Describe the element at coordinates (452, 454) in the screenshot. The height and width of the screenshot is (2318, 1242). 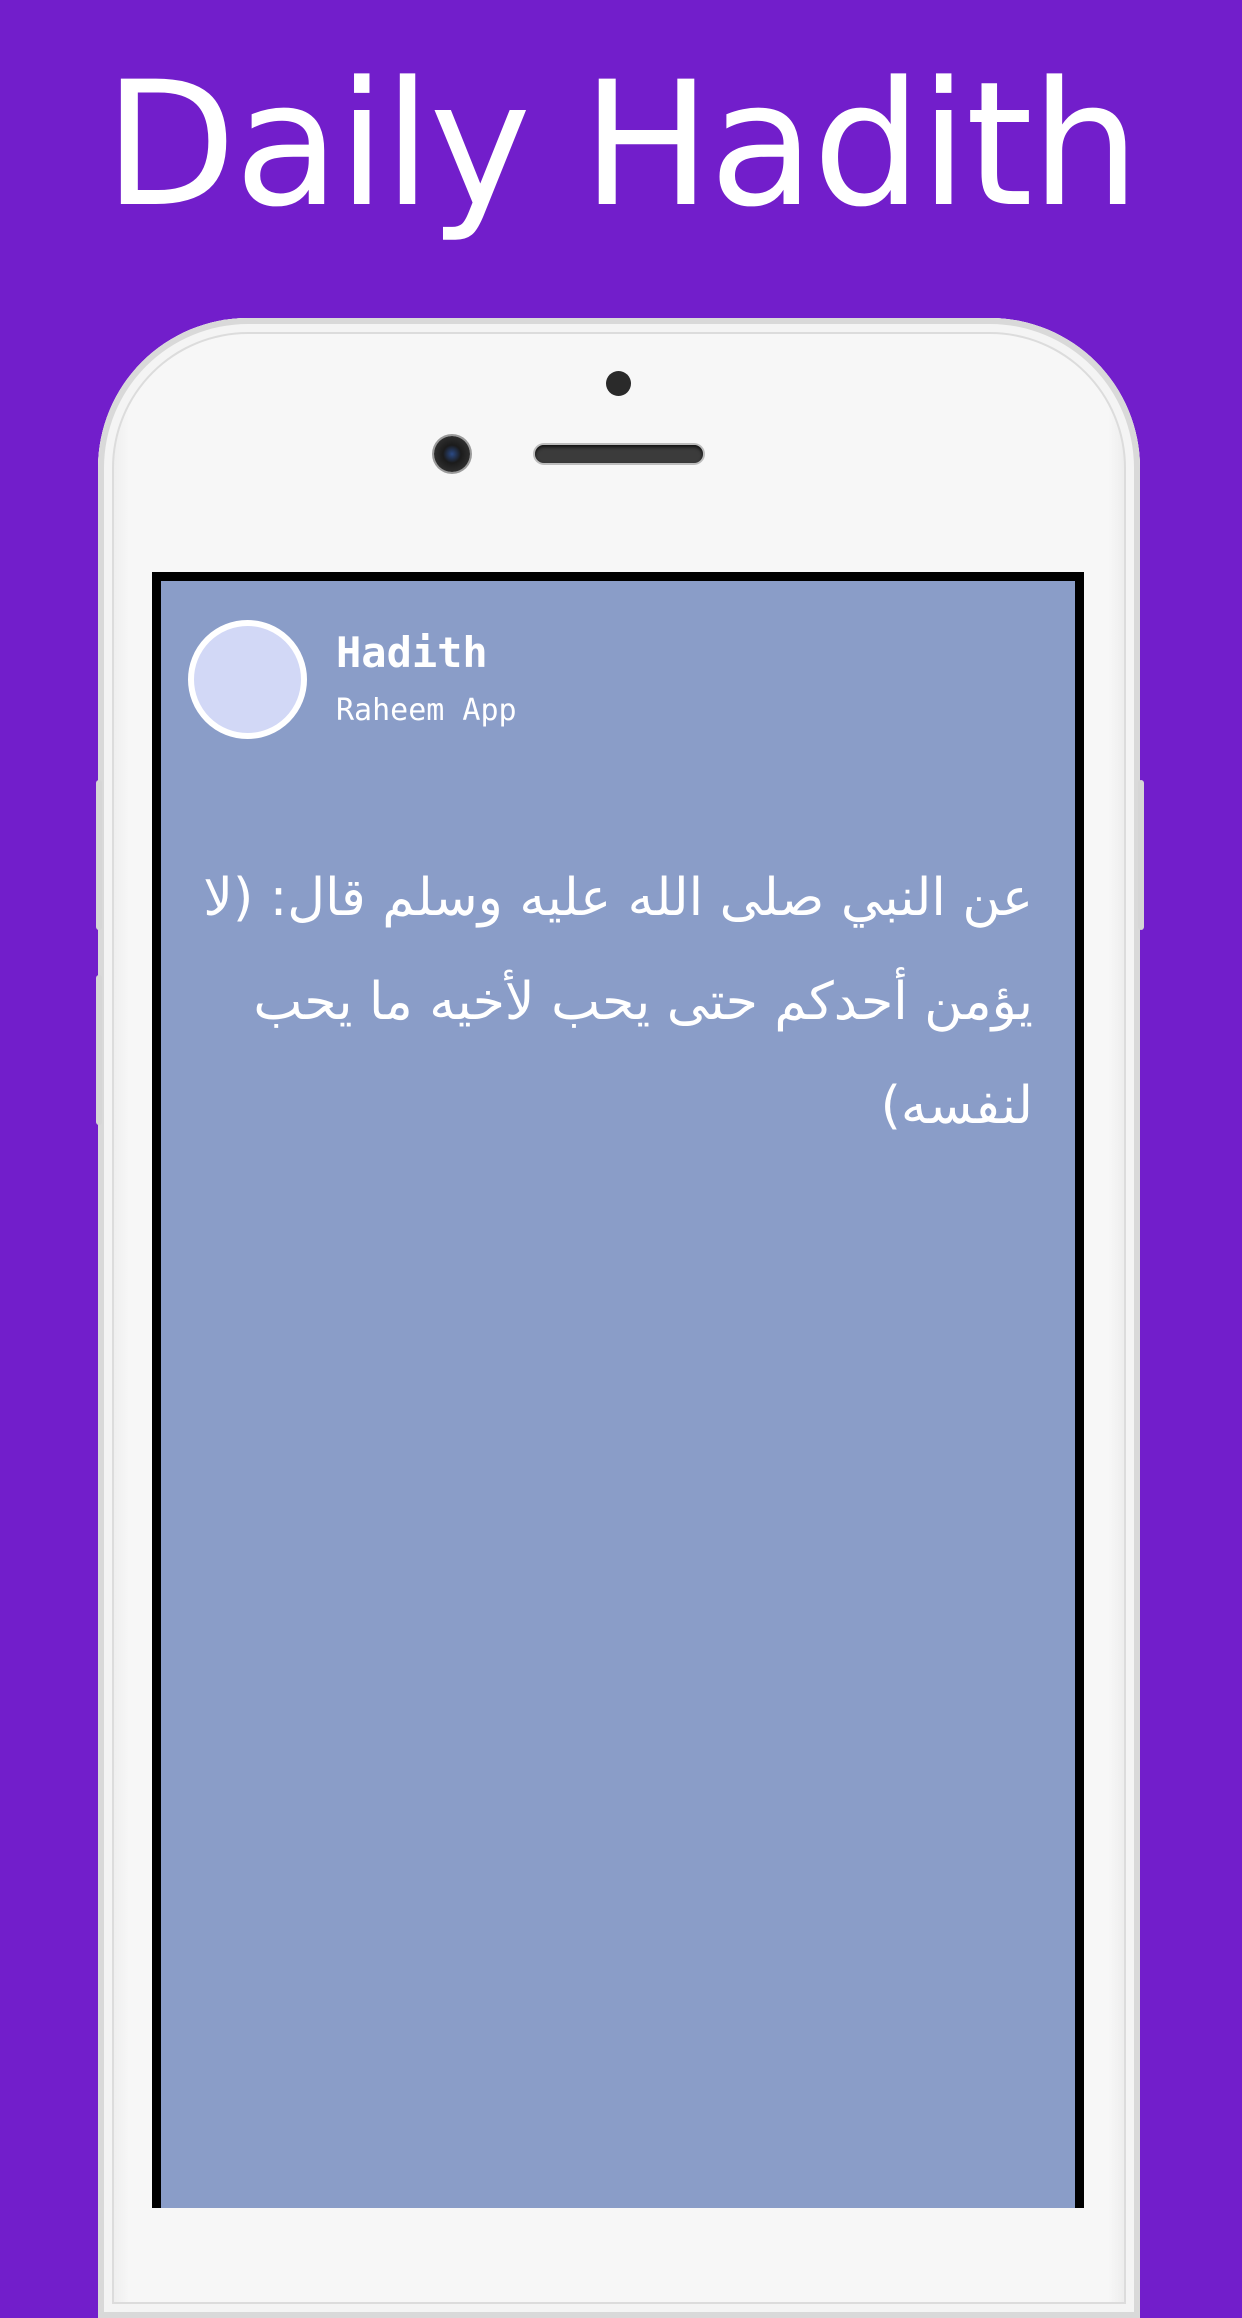
I see `front-camera-icon` at that location.